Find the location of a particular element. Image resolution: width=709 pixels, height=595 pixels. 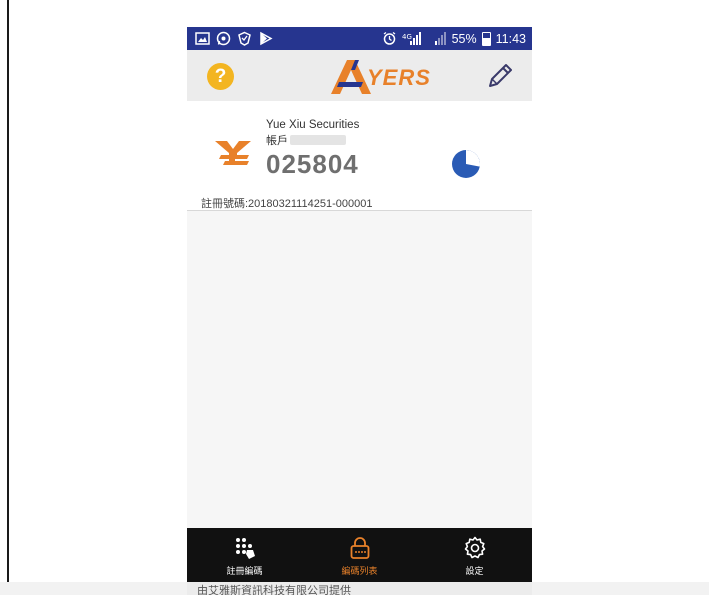

pencil-icon is located at coordinates (500, 75).